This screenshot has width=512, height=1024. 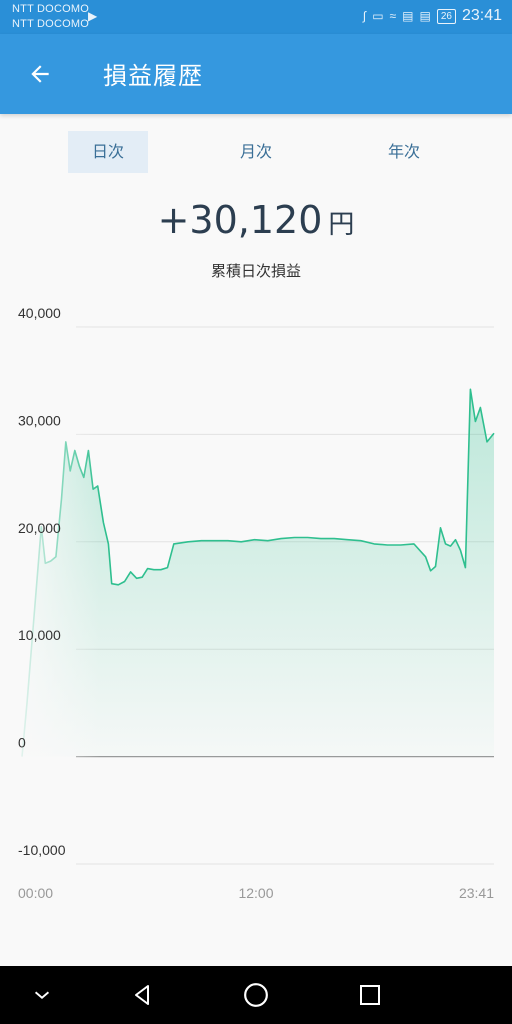 I want to click on total-unit: 円, so click(x=341, y=225).